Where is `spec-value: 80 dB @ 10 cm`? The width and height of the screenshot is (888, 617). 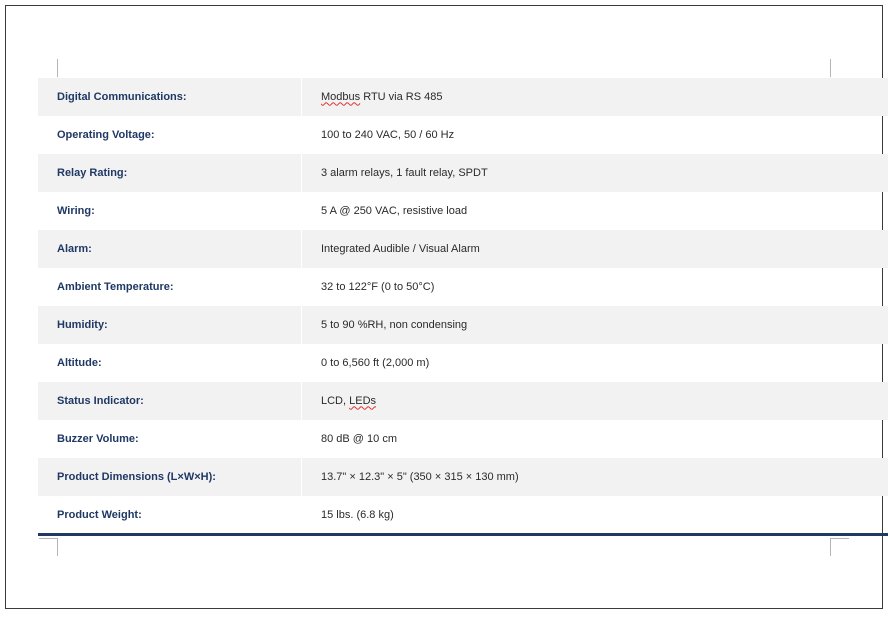 spec-value: 80 dB @ 10 cm is located at coordinates (359, 438).